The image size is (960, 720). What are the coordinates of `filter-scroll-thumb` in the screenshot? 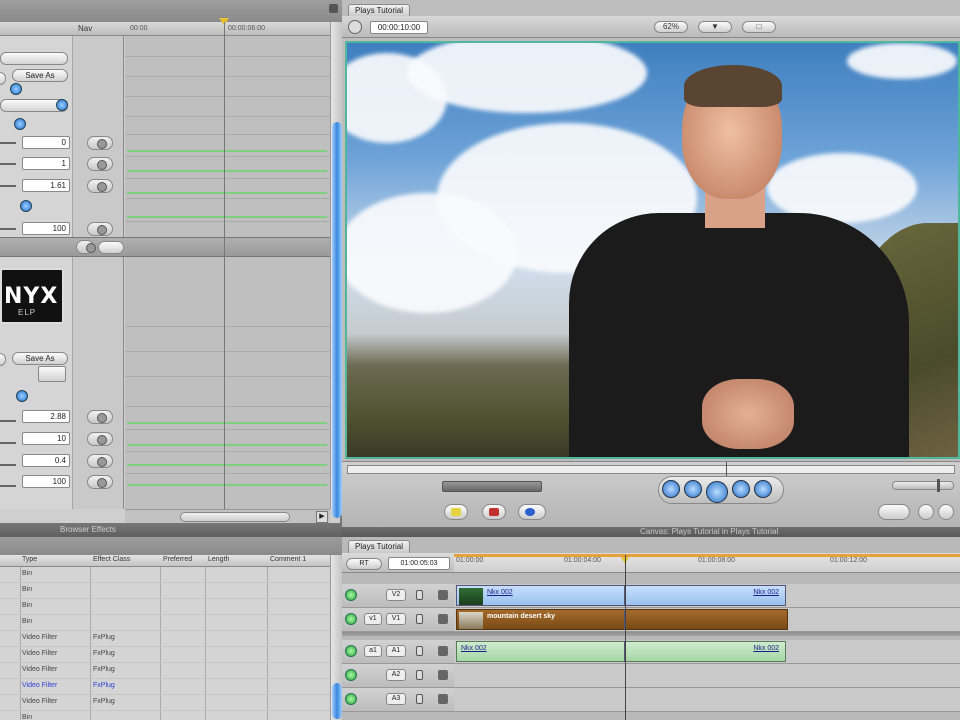 It's located at (337, 320).